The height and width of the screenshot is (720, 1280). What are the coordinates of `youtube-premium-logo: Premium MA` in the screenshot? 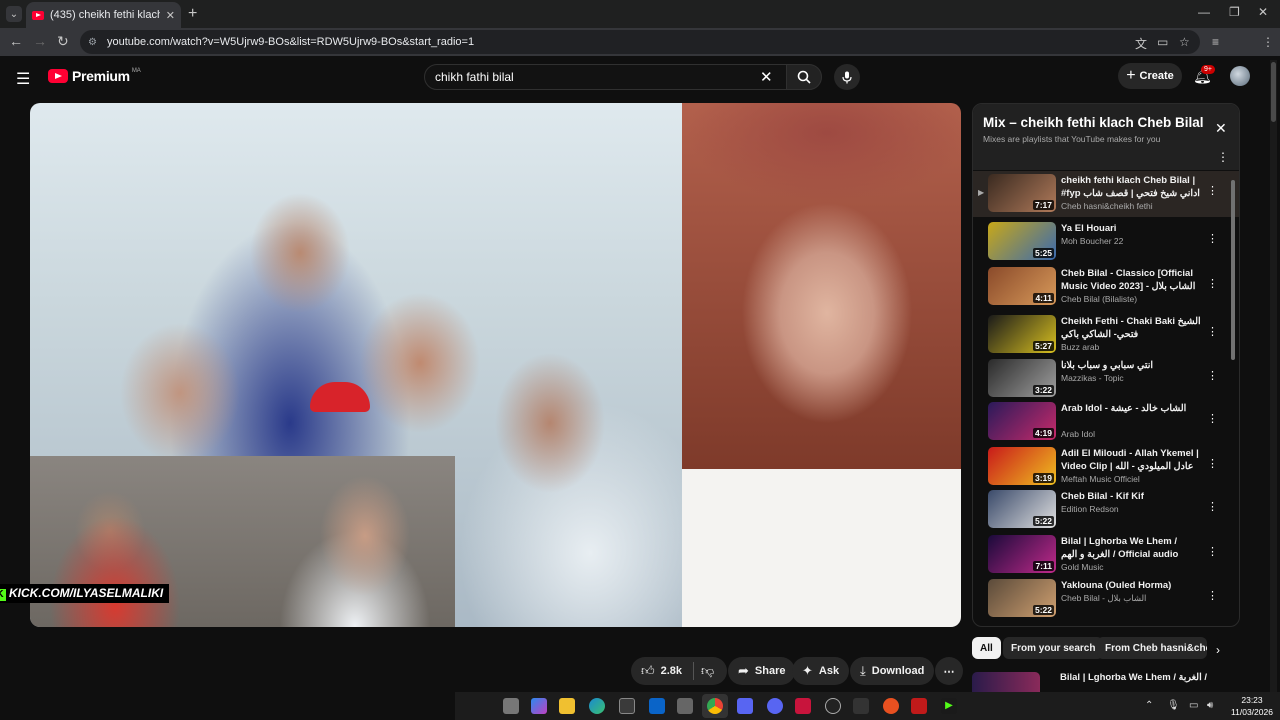 It's located at (94, 76).